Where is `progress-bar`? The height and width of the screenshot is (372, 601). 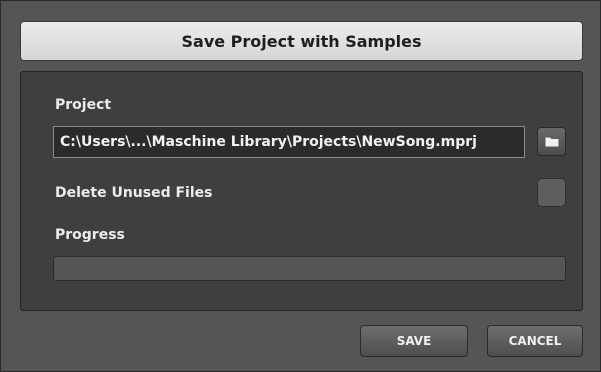
progress-bar is located at coordinates (309, 268).